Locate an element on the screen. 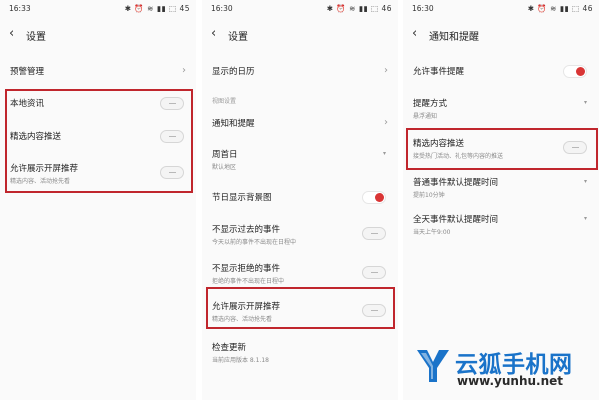 This screenshot has height=400, width=600. watermark-url: www.yunhu.net is located at coordinates (510, 381).